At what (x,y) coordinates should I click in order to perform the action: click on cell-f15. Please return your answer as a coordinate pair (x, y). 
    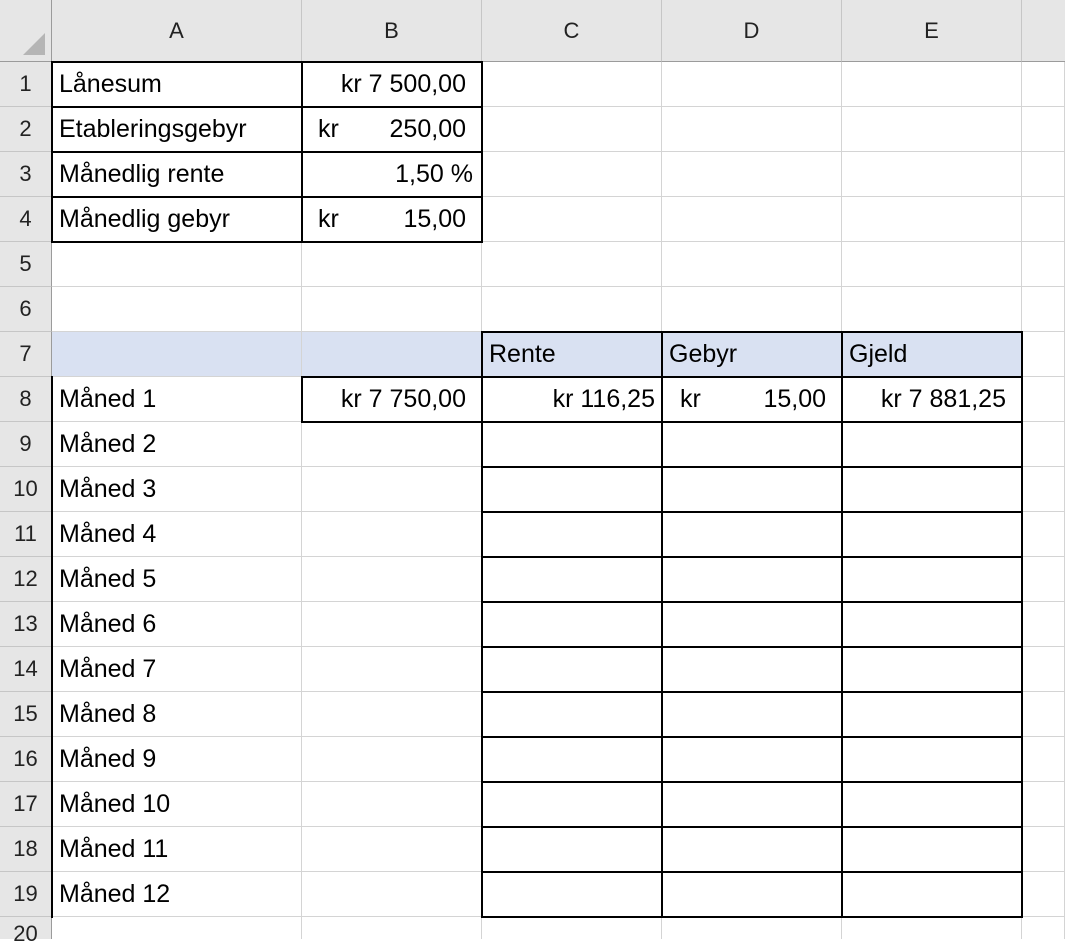
    Looking at the image, I should click on (1043, 714).